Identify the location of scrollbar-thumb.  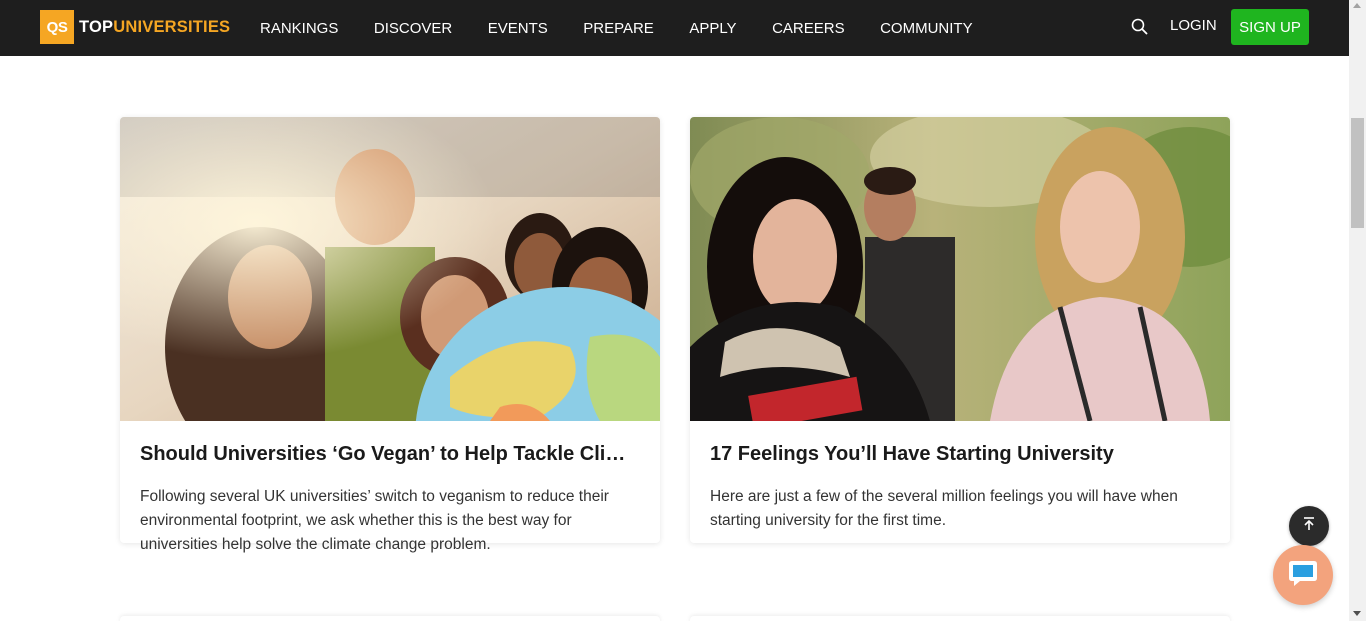
(1357, 173).